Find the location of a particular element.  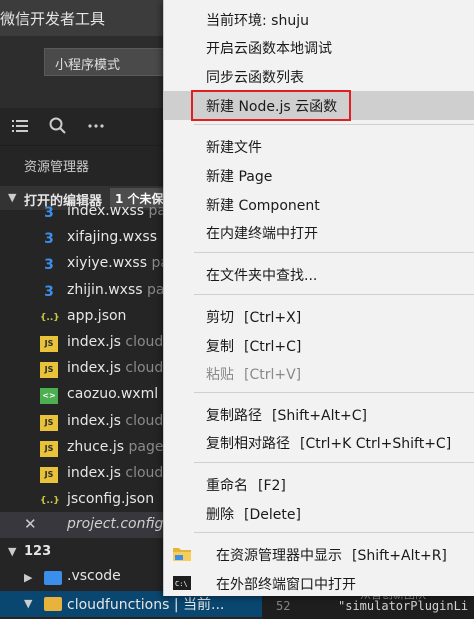

menu-item: 同步云函数列表 is located at coordinates (319, 76).